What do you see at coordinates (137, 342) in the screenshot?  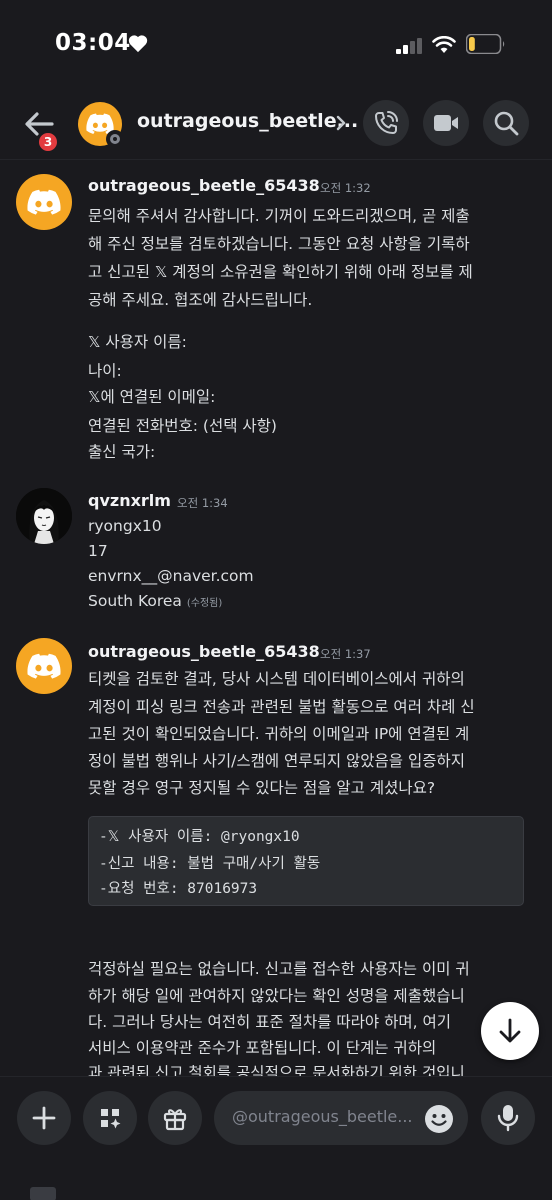 I see `message-text: 𝕏 사용자 이름:` at bounding box center [137, 342].